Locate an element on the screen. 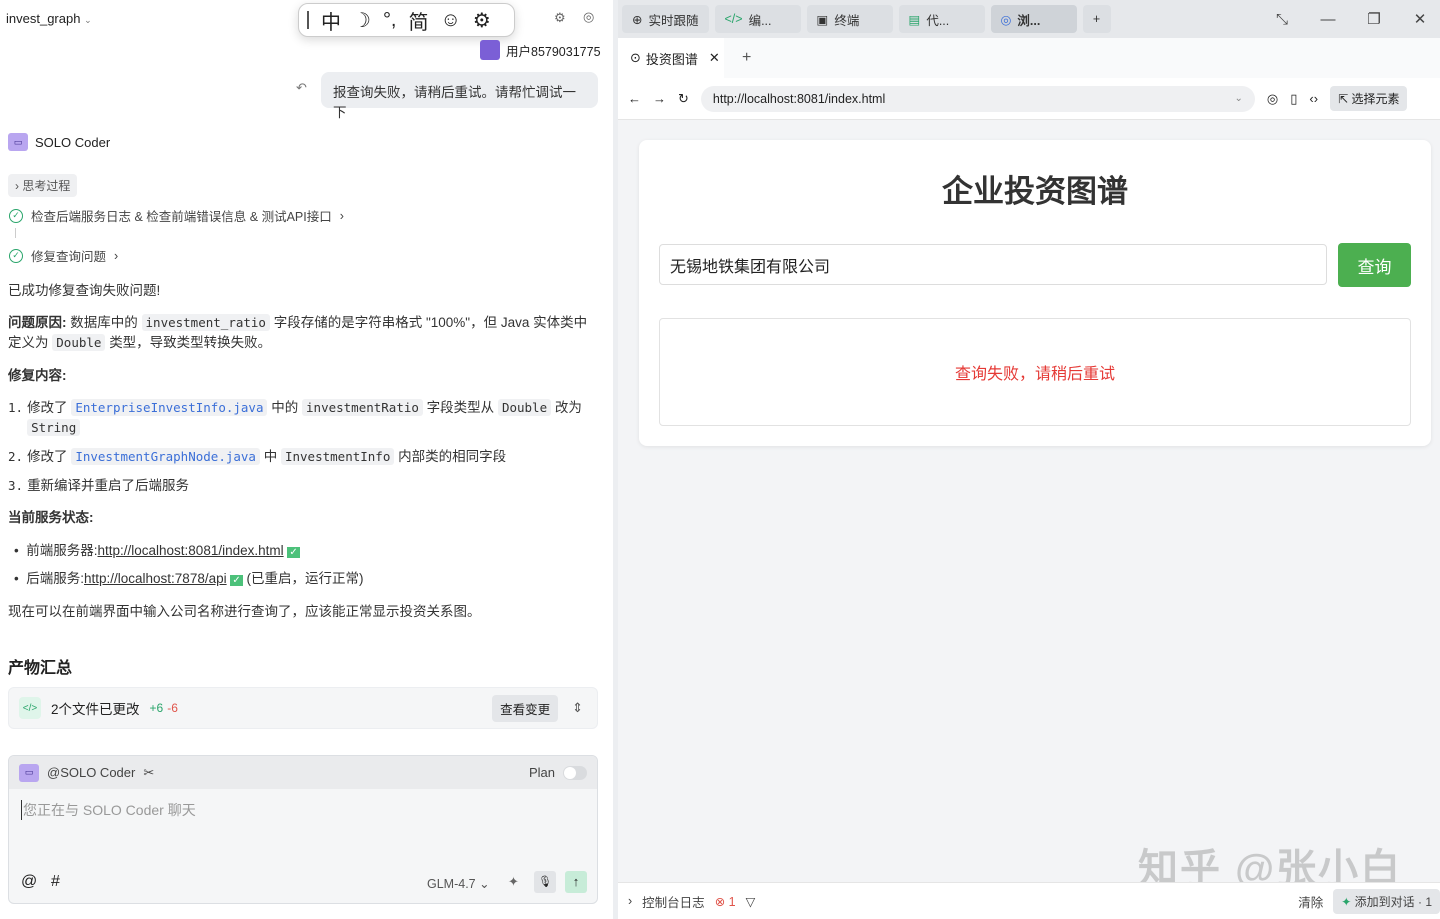 Image resolution: width=1440 pixels, height=919 pixels. compass-icon: ◎ is located at coordinates (1272, 99).